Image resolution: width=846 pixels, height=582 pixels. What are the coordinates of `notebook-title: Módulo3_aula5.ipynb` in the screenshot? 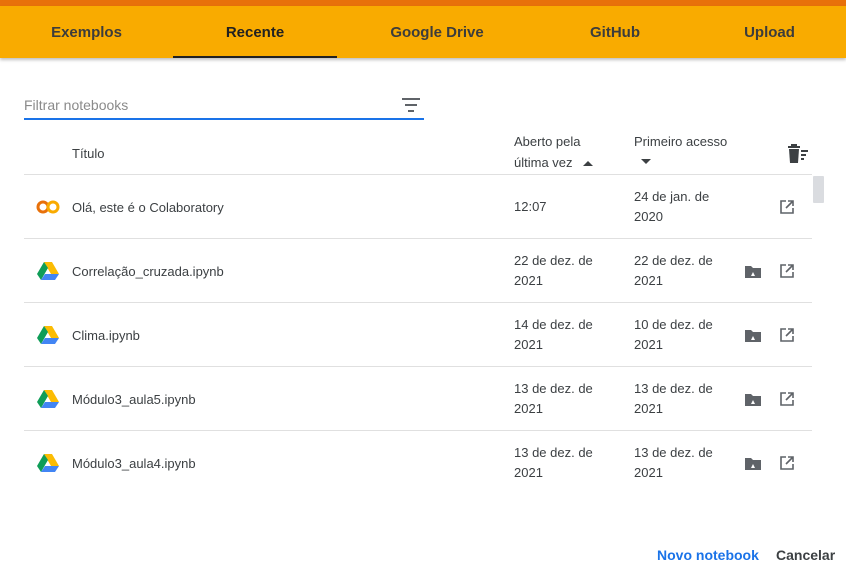 It's located at (134, 399).